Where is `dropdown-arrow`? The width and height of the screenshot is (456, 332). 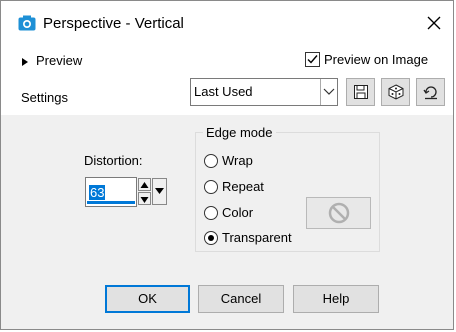
dropdown-arrow is located at coordinates (328, 92).